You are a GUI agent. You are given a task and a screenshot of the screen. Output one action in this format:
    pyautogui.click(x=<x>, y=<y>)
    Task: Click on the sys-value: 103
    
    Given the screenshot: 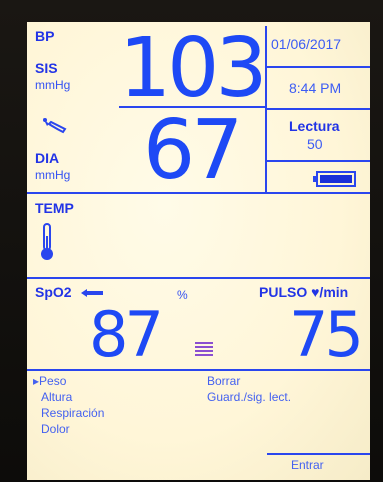 What is the action you would take?
    pyautogui.click(x=193, y=69)
    